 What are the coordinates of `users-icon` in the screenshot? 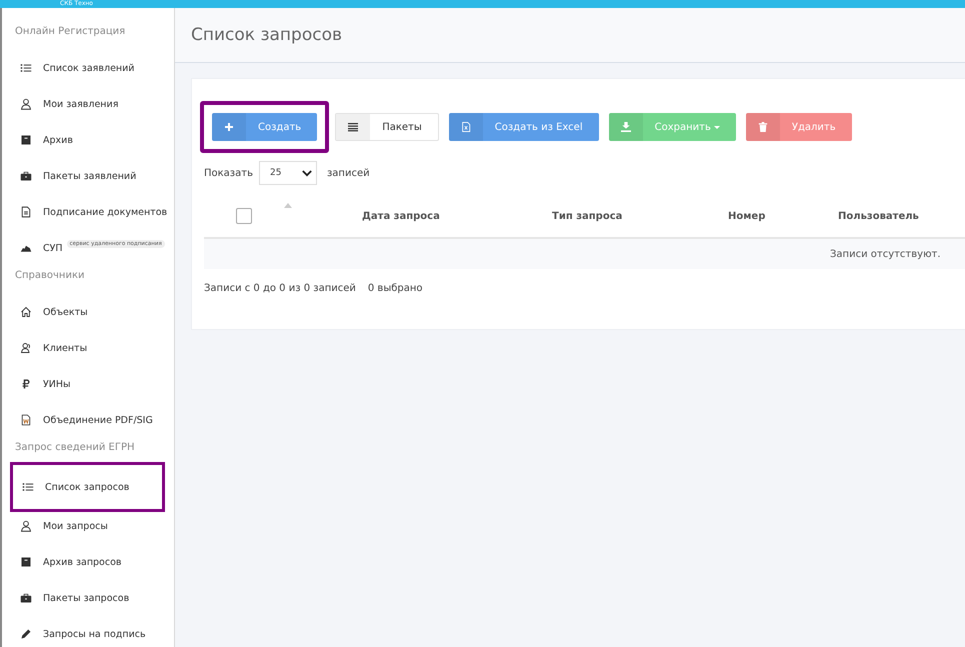 It's located at (26, 348).